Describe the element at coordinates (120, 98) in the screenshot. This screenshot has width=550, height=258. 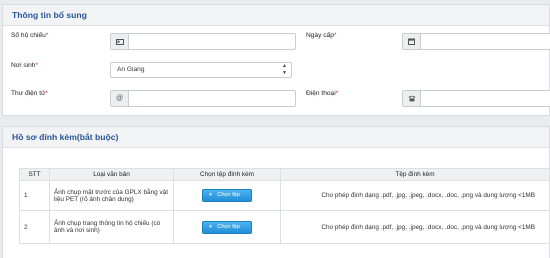
I see `at-sign-icon: @` at that location.